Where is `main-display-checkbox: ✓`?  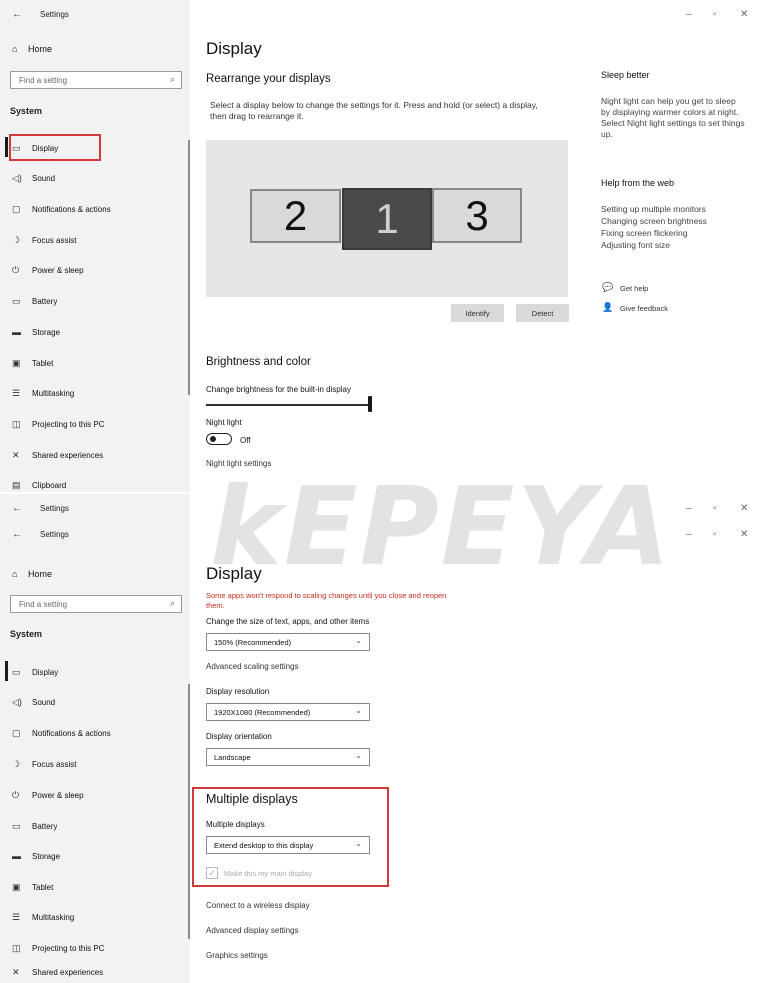 main-display-checkbox: ✓ is located at coordinates (212, 873).